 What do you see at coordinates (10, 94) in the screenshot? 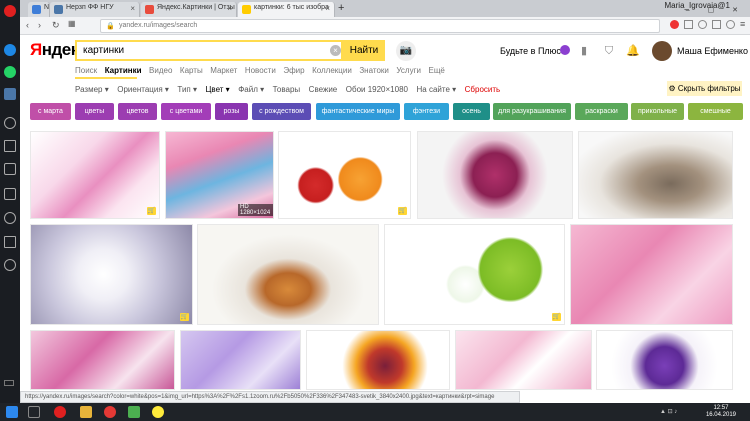
I see `vk-icon` at bounding box center [10, 94].